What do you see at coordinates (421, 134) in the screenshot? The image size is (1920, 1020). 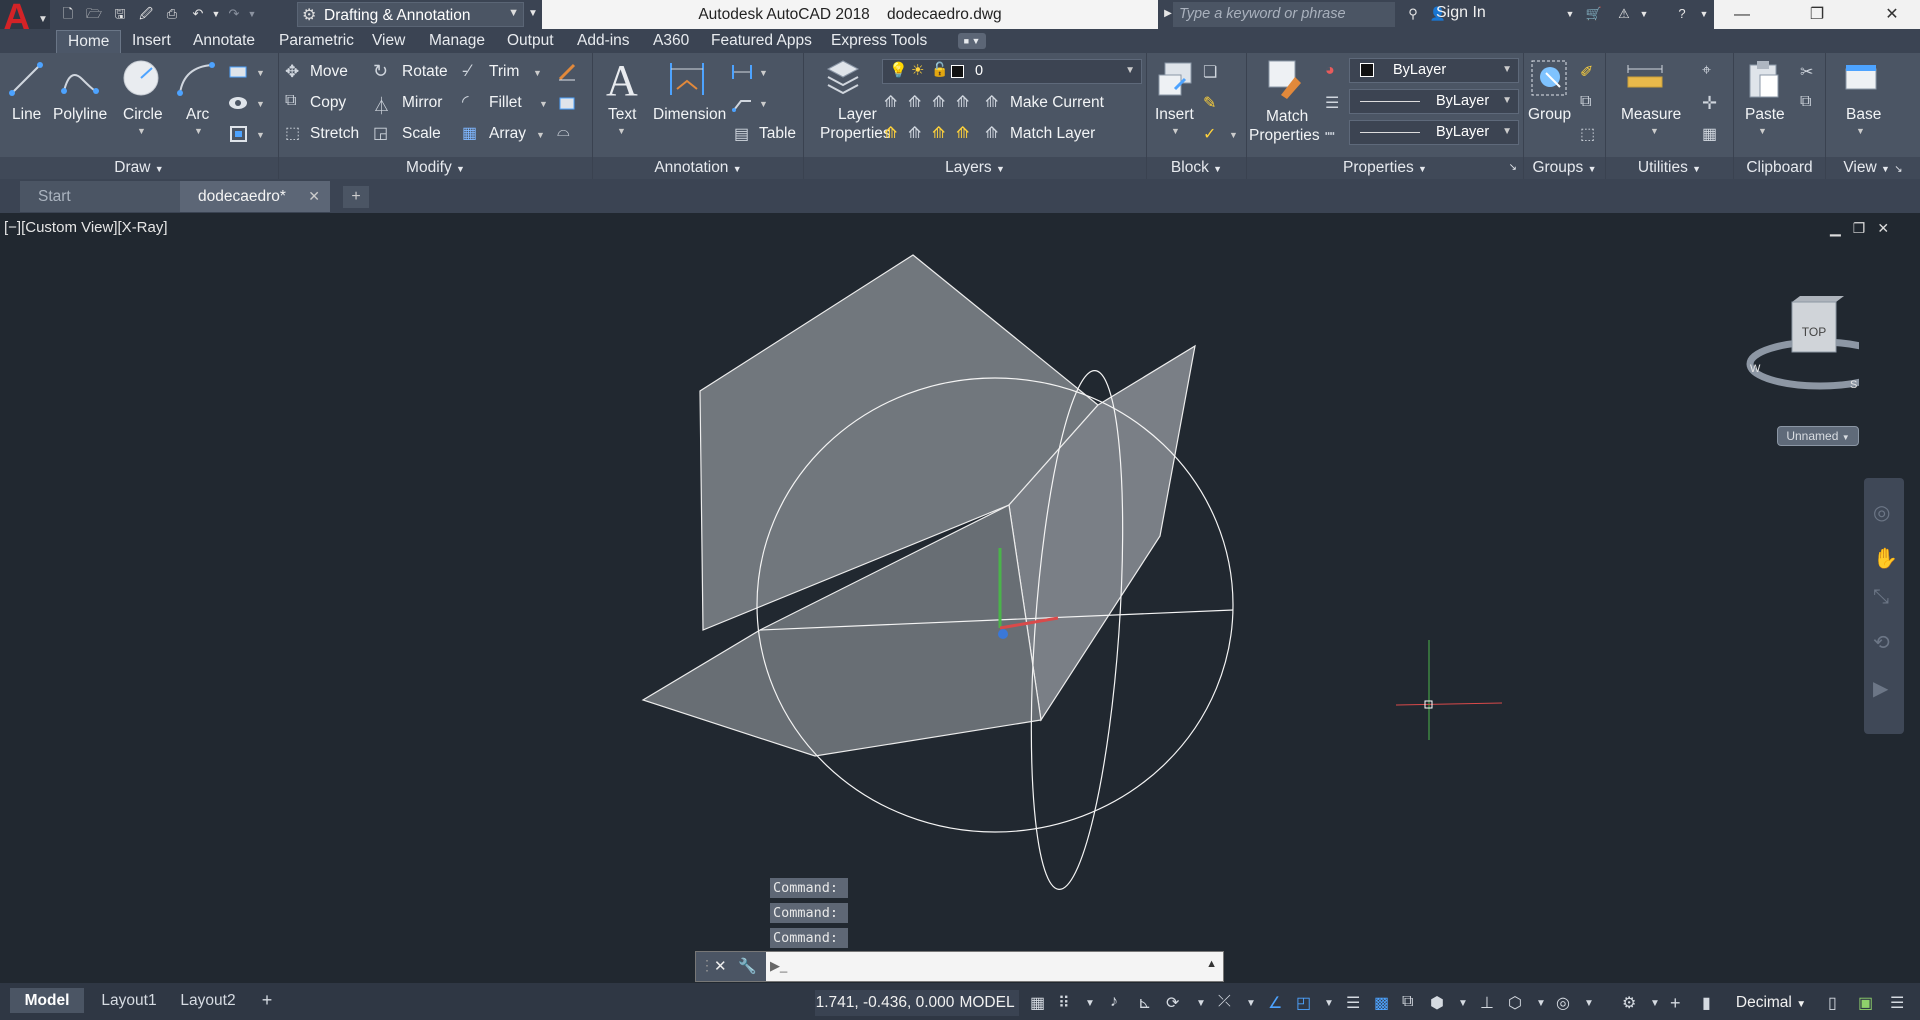 I see `scale-button: Scale` at bounding box center [421, 134].